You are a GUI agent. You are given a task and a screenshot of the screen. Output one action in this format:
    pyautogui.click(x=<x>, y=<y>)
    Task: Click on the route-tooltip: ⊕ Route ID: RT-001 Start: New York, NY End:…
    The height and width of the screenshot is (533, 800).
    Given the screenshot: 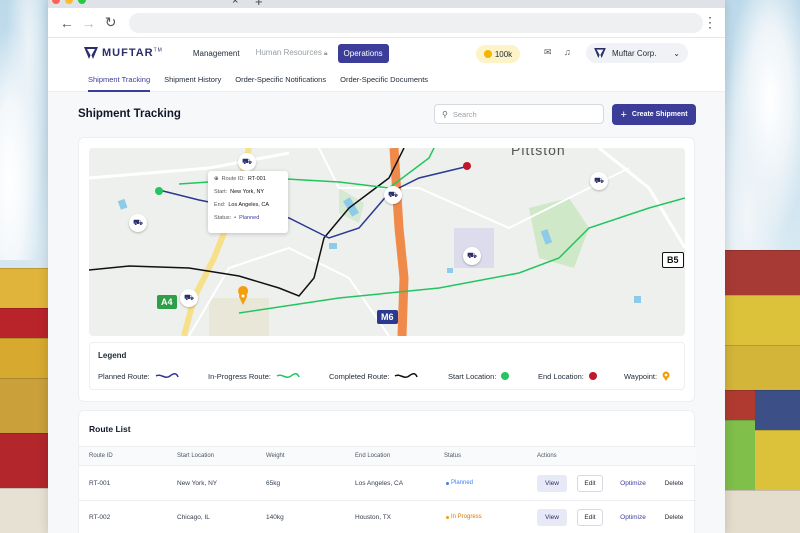 What is the action you would take?
    pyautogui.click(x=248, y=202)
    